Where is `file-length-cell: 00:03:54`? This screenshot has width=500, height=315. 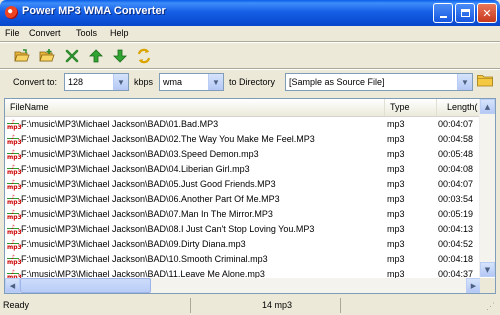
file-length-cell: 00:03:54 is located at coordinates (456, 199).